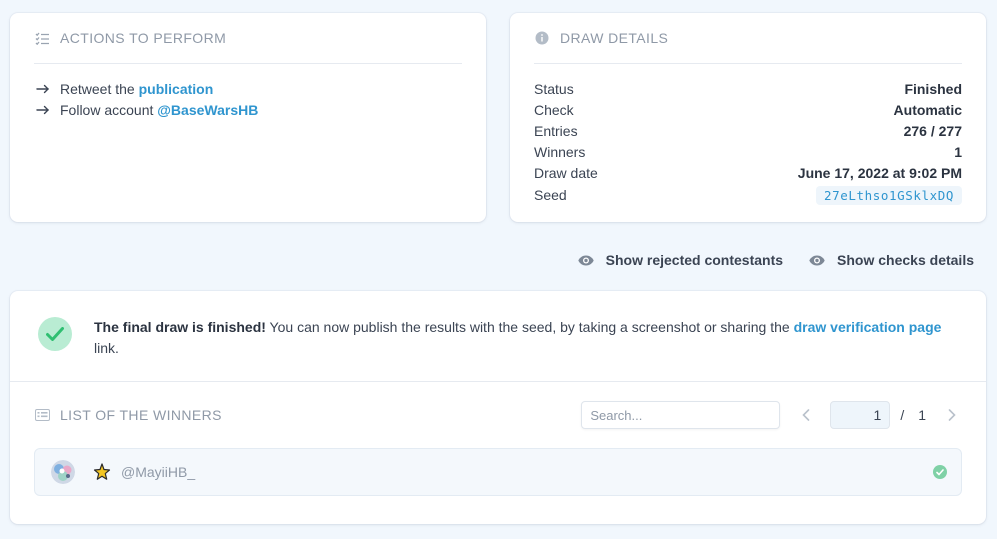  I want to click on action-text: Follow account, so click(109, 109).